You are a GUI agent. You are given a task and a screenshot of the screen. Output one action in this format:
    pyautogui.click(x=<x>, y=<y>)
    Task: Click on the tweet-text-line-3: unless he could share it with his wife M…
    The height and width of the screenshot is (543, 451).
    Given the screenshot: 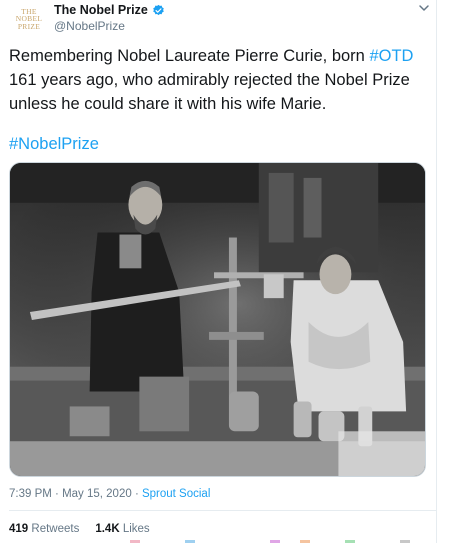 What is the action you would take?
    pyautogui.click(x=168, y=104)
    